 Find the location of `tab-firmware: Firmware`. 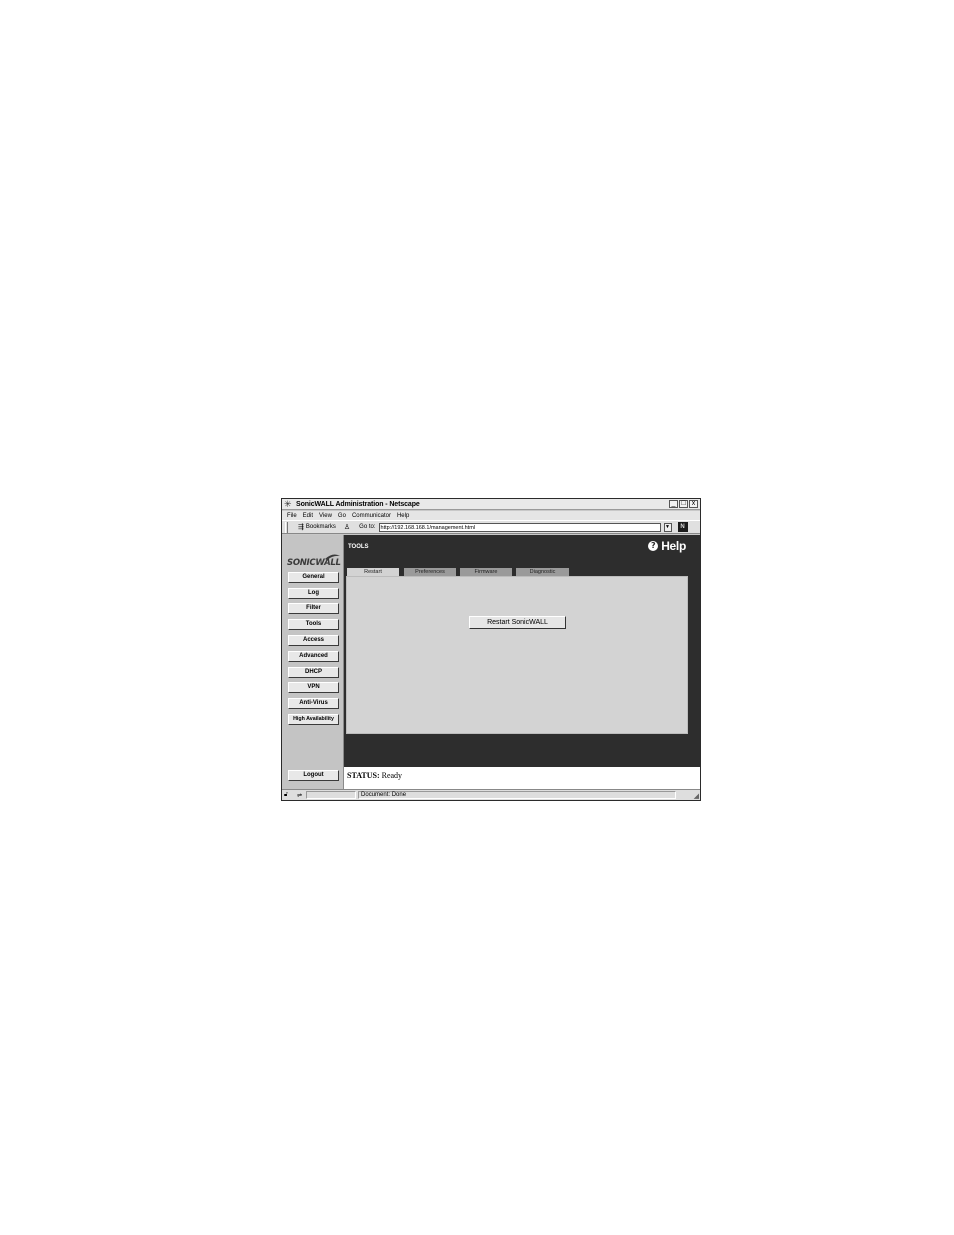

tab-firmware: Firmware is located at coordinates (486, 572).